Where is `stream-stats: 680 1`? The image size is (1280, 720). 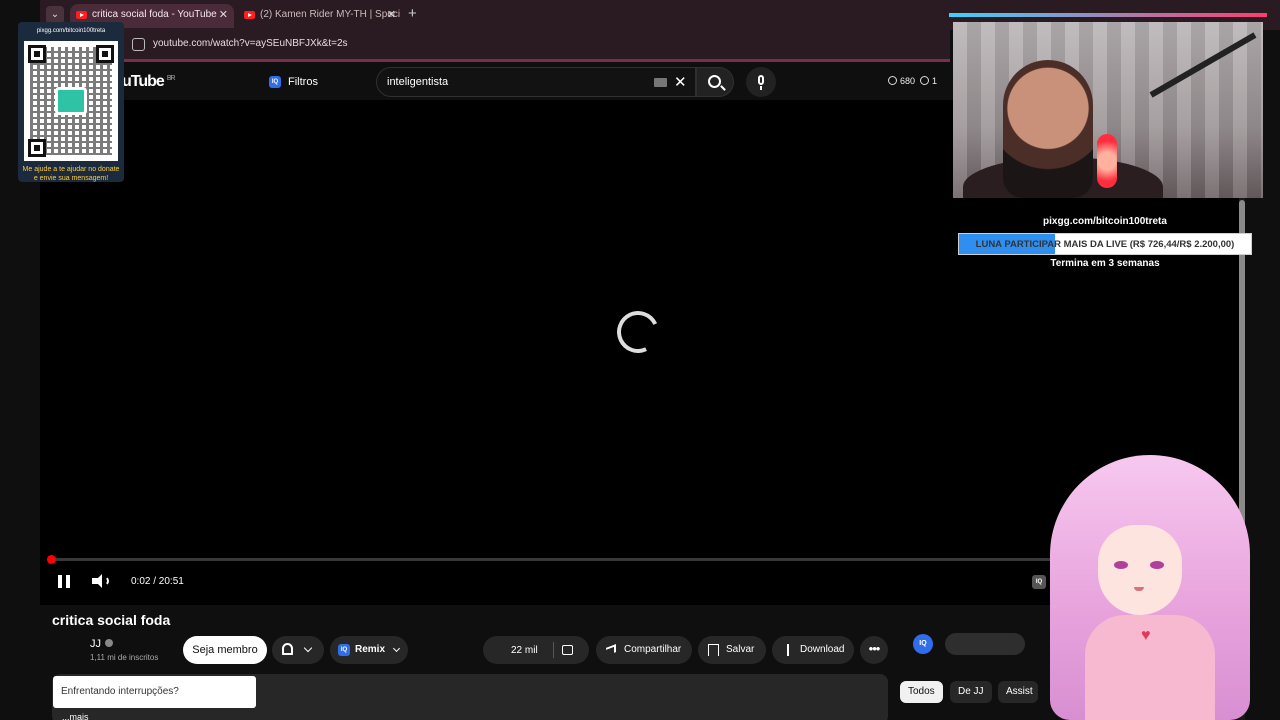
stream-stats: 680 1 is located at coordinates (912, 81).